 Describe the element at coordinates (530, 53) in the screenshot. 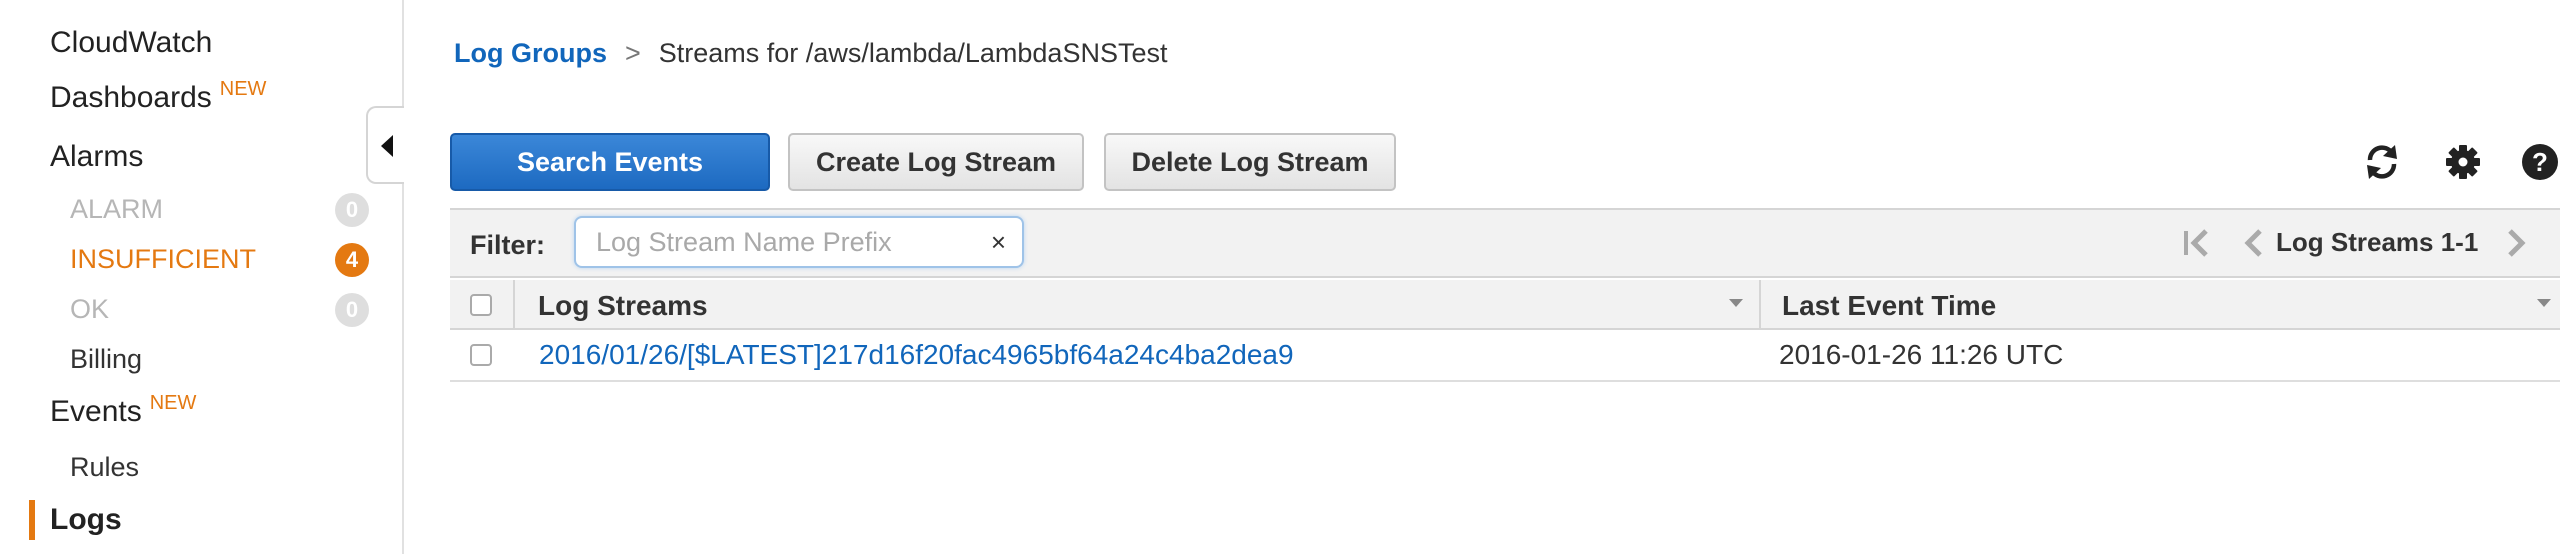

I see `breadcrumb-log-groups-link: Log Groups` at that location.